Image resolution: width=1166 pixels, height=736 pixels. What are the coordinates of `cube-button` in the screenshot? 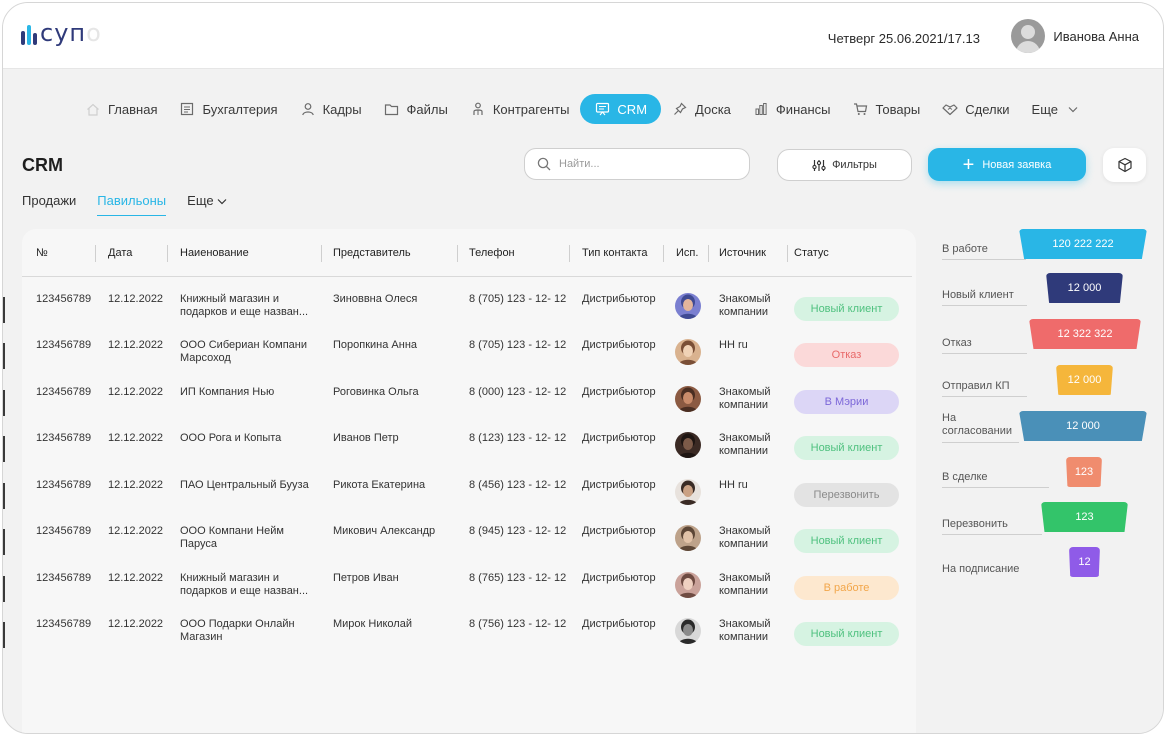 It's located at (1124, 165).